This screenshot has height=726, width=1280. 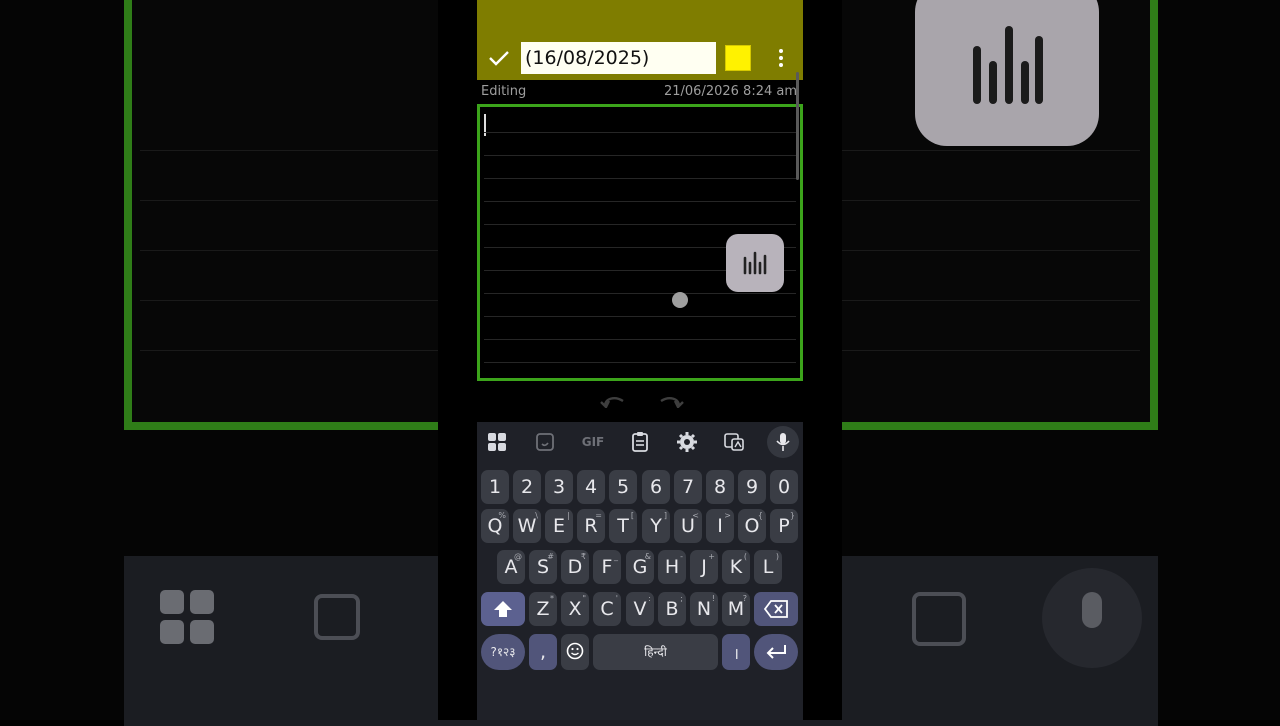 What do you see at coordinates (618, 58) in the screenshot?
I see `note-title-input` at bounding box center [618, 58].